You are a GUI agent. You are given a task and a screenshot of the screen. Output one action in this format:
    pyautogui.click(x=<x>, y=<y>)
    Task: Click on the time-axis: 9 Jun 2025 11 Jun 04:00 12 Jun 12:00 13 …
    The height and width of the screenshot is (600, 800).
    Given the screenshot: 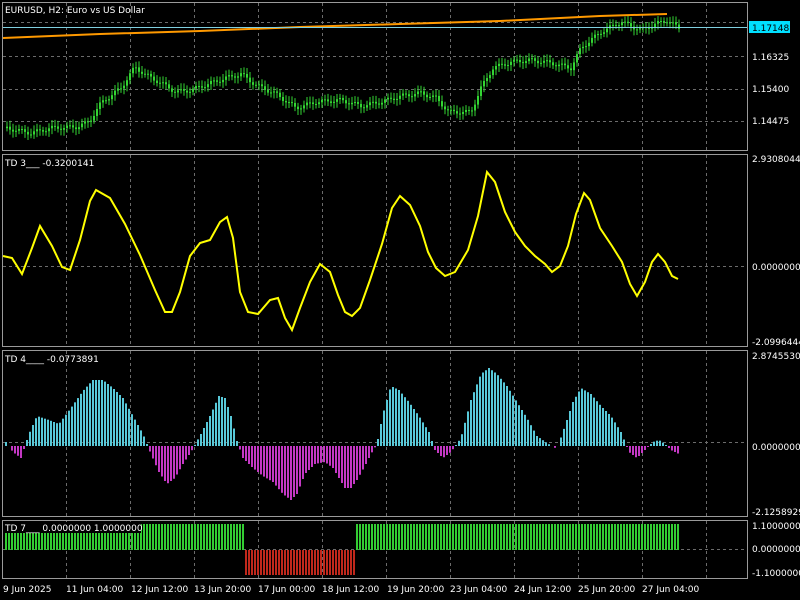 What is the action you would take?
    pyautogui.click(x=351, y=590)
    